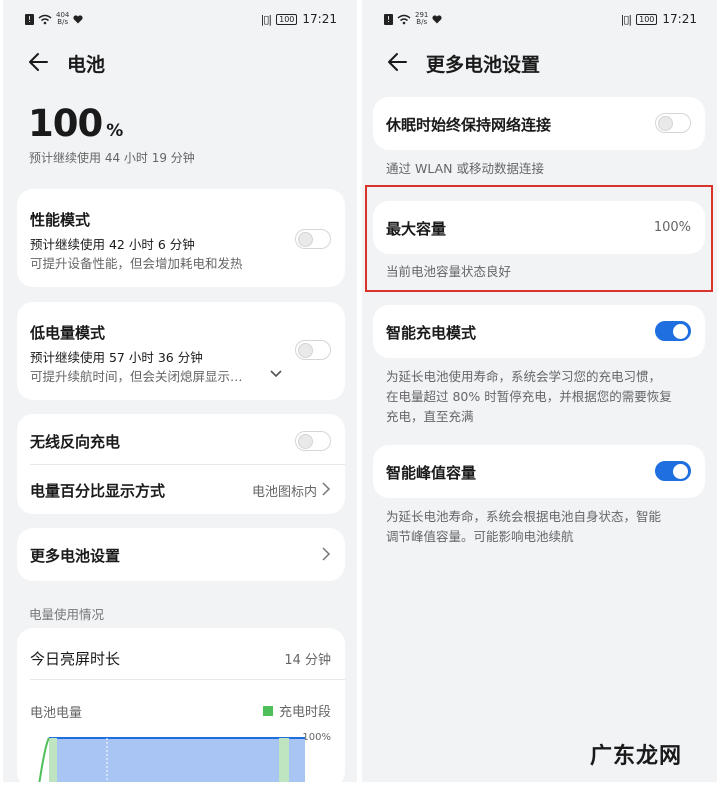  What do you see at coordinates (97, 490) in the screenshot?
I see `percentage-display-title: 电量百分比显示方式` at bounding box center [97, 490].